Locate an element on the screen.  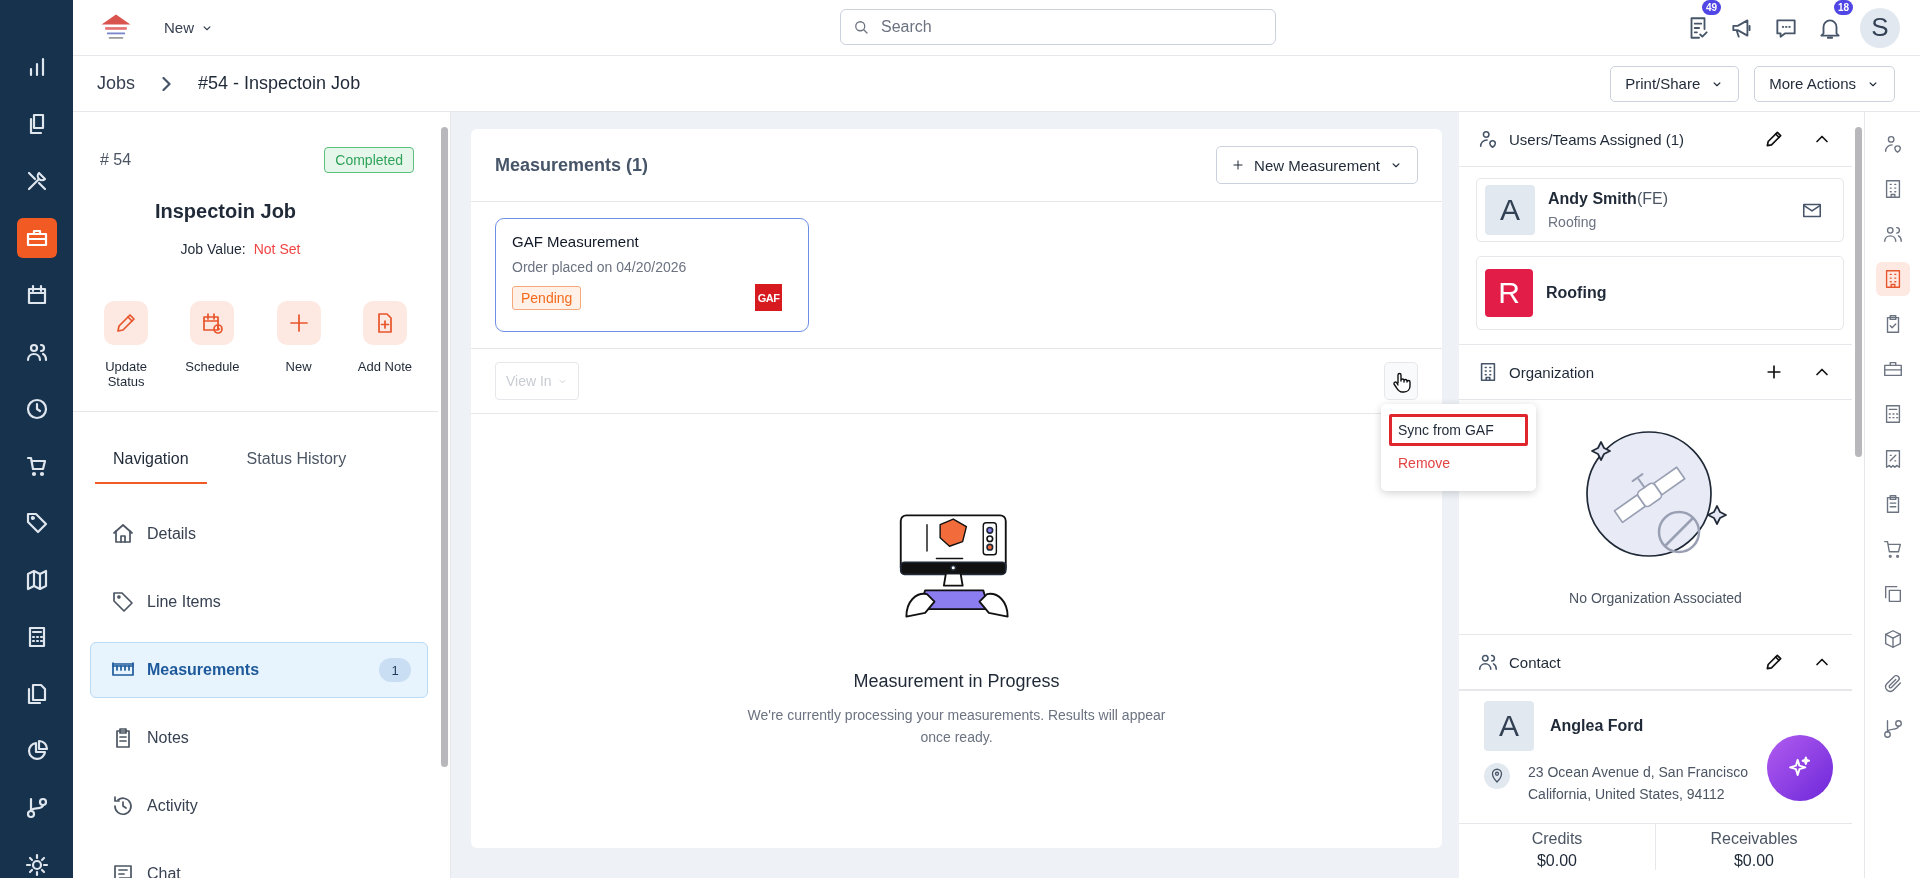
section-title: Users/Teams Assigned (1) is located at coordinates (1597, 139).